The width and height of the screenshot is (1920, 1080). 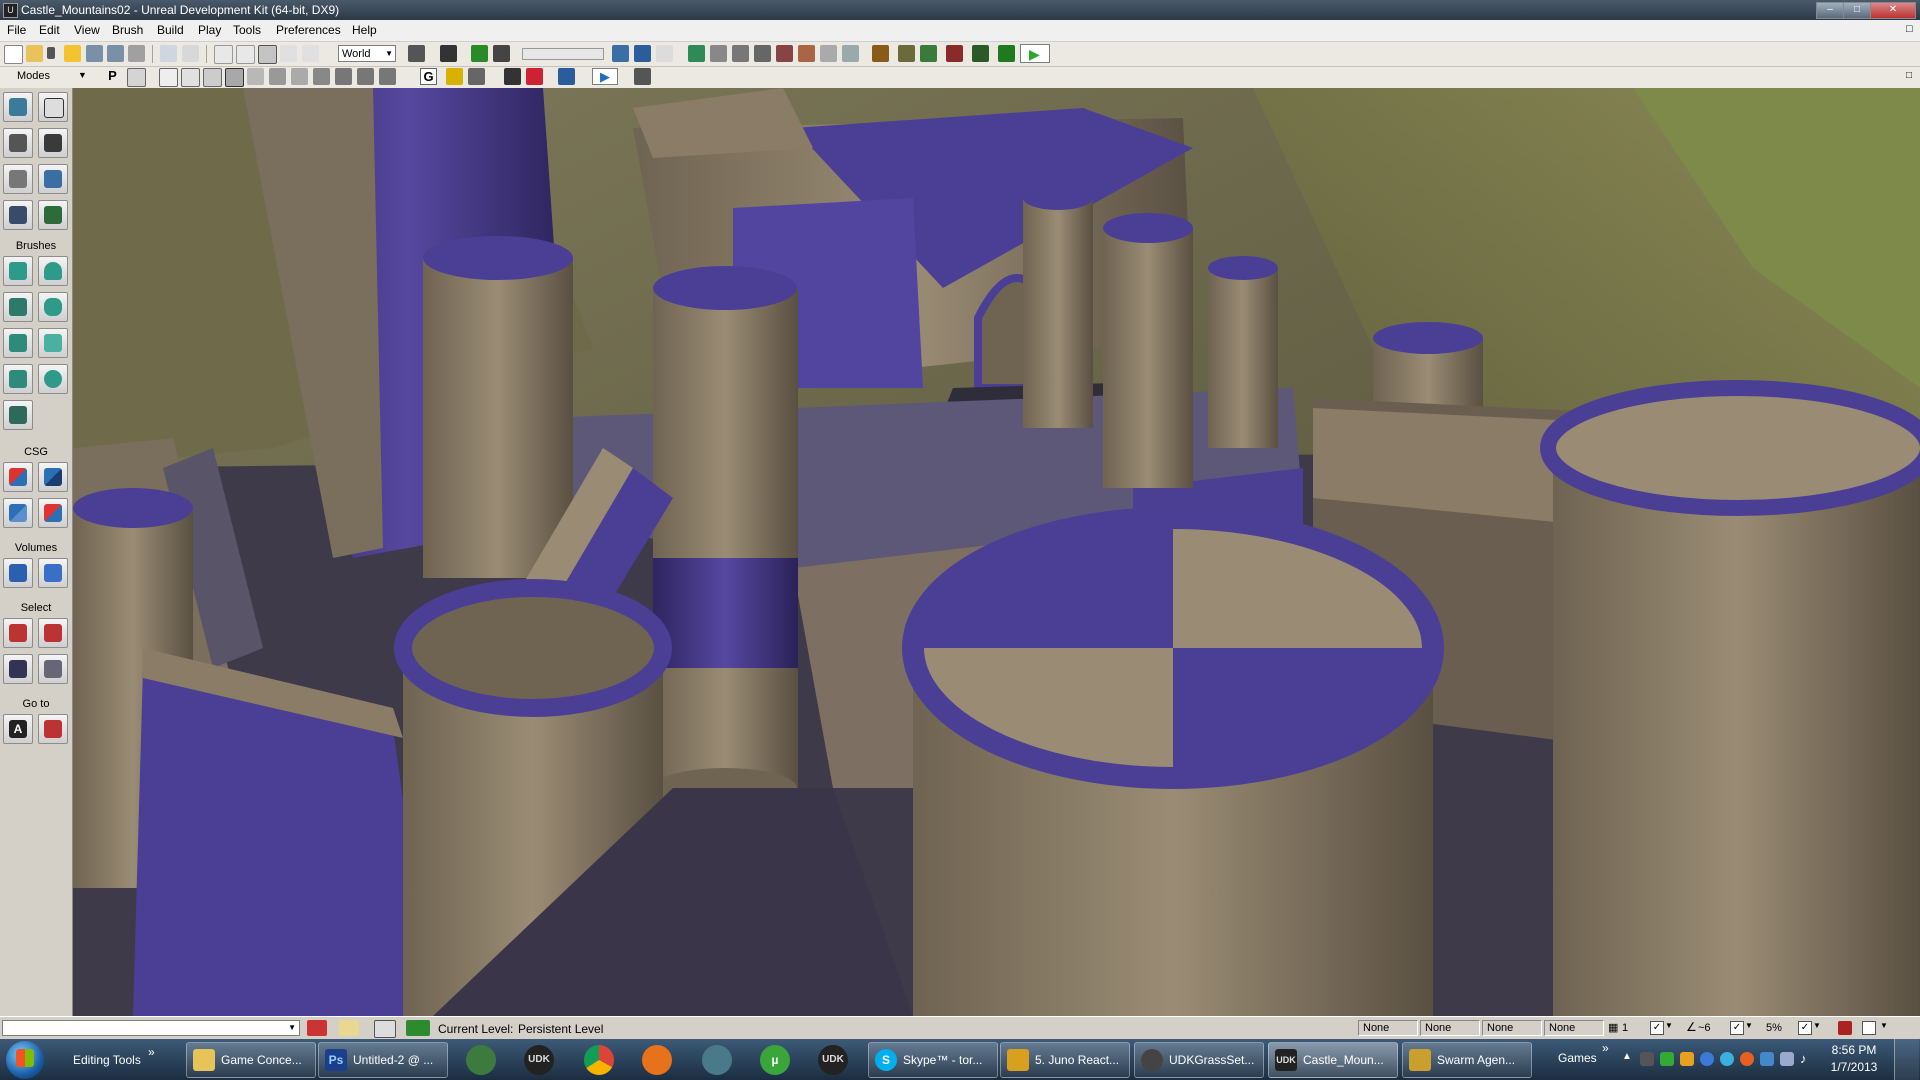 What do you see at coordinates (1909, 29) in the screenshot?
I see `restore-menu-icon: □` at bounding box center [1909, 29].